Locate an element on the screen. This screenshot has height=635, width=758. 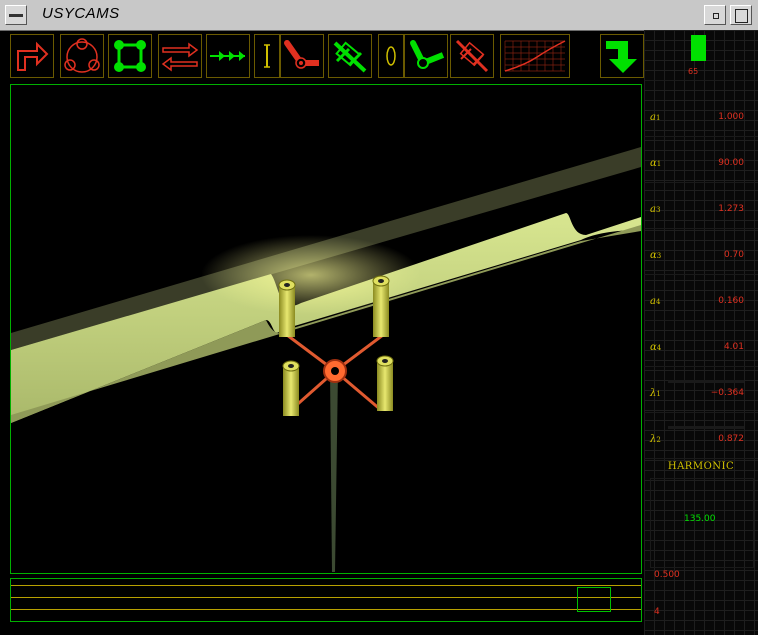
harmonic-low-value: 0.500 is located at coordinates (667, 575).